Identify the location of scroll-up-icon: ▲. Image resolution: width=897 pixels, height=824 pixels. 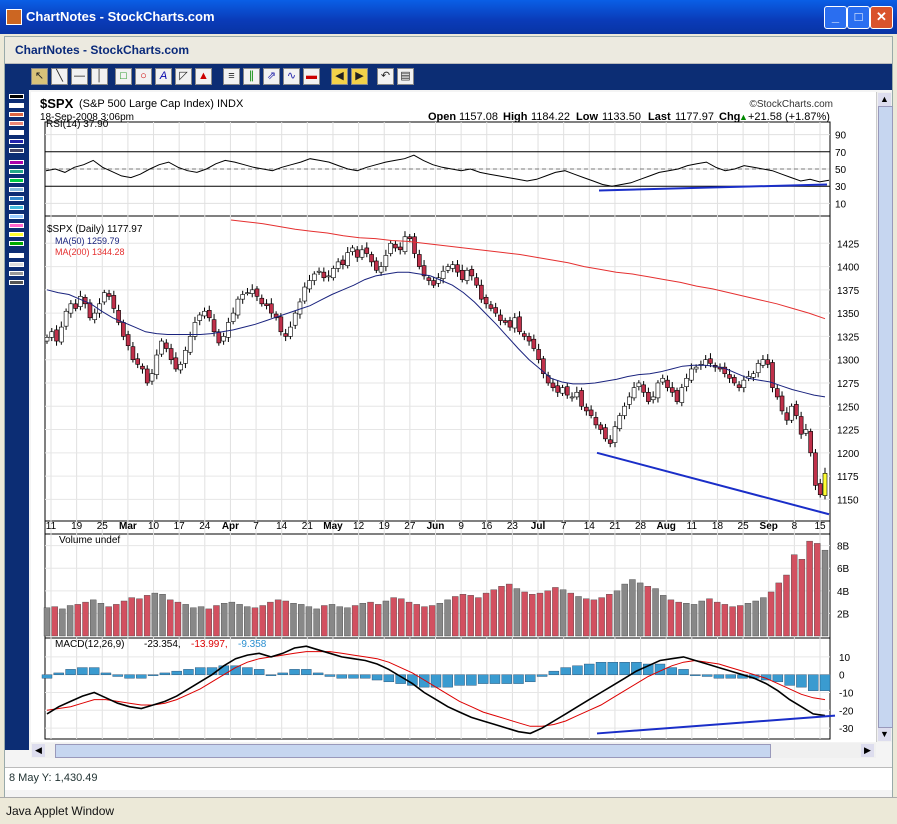
(884, 99).